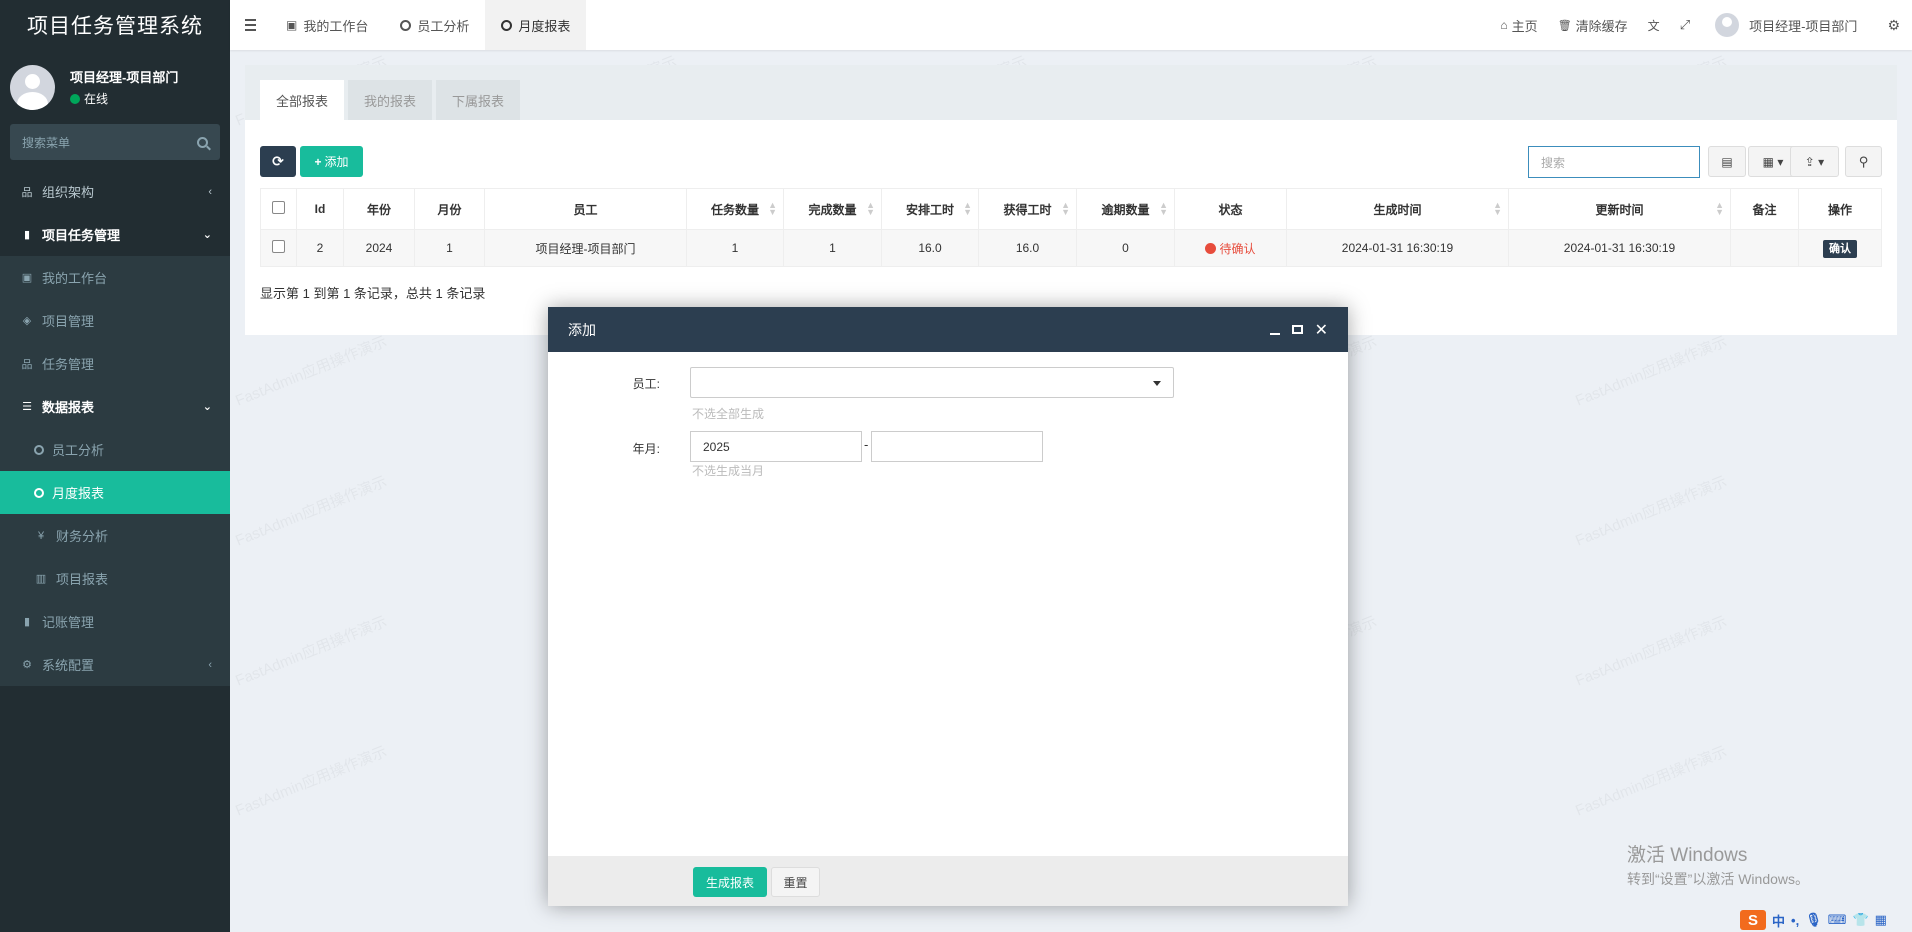 This screenshot has height=932, width=1912. I want to click on sidebar-item-workbench: ▣ 我的工作台, so click(115, 277).